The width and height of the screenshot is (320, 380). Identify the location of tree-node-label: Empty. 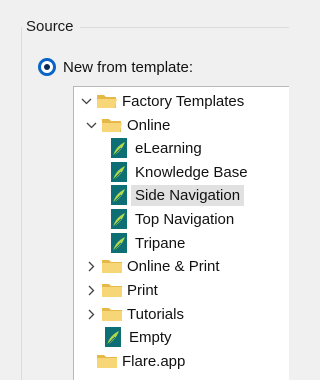
(150, 337).